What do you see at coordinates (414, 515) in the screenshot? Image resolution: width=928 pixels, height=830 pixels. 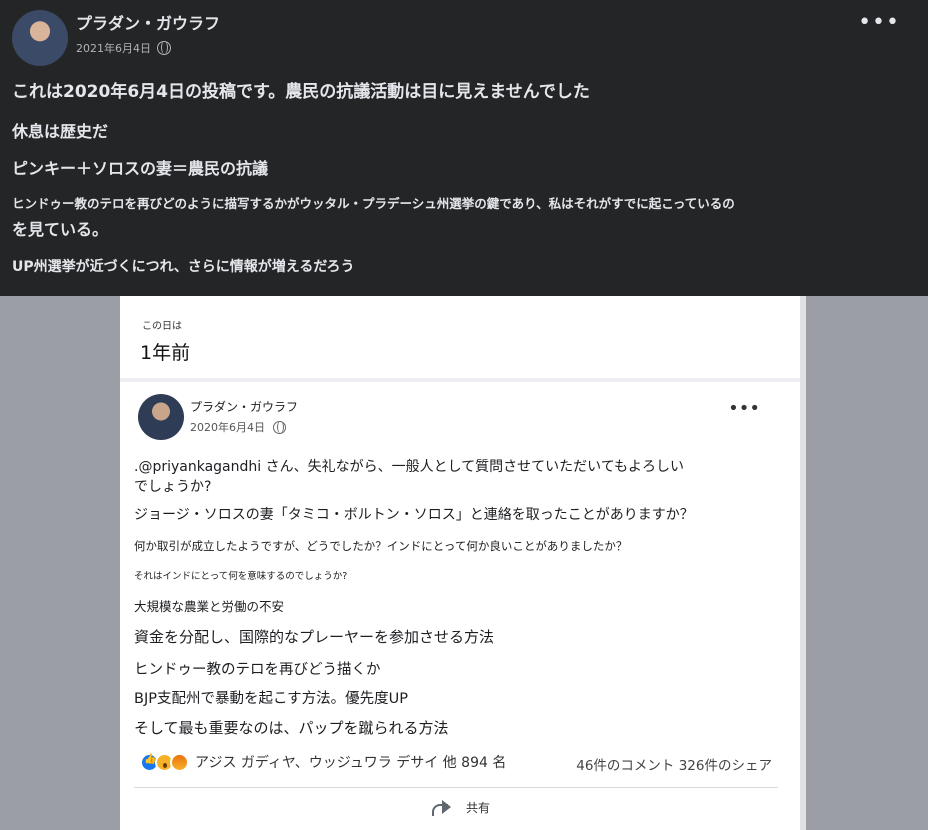 I see `post-text-line: ジョージ・ソロスの妻「タミコ・ボルトン・ソロス」と連絡を取ったことがありますか？` at bounding box center [414, 515].